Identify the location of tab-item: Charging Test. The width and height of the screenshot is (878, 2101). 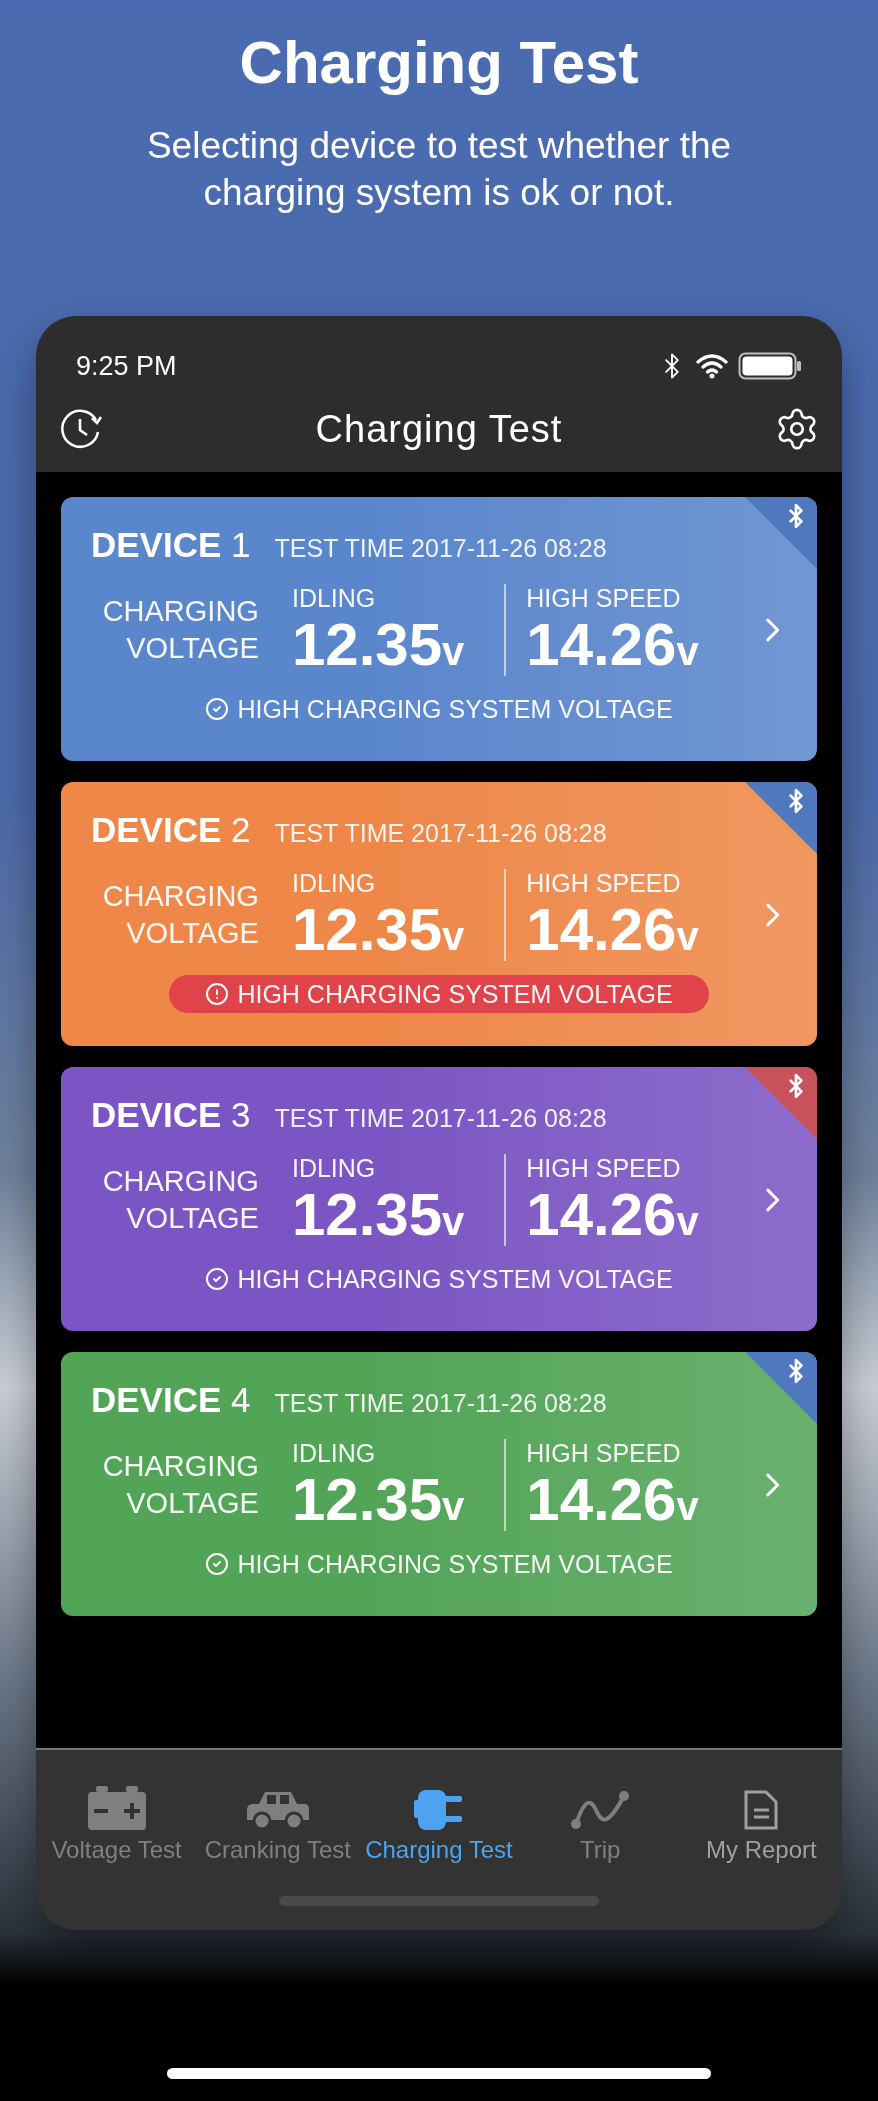
(438, 1817).